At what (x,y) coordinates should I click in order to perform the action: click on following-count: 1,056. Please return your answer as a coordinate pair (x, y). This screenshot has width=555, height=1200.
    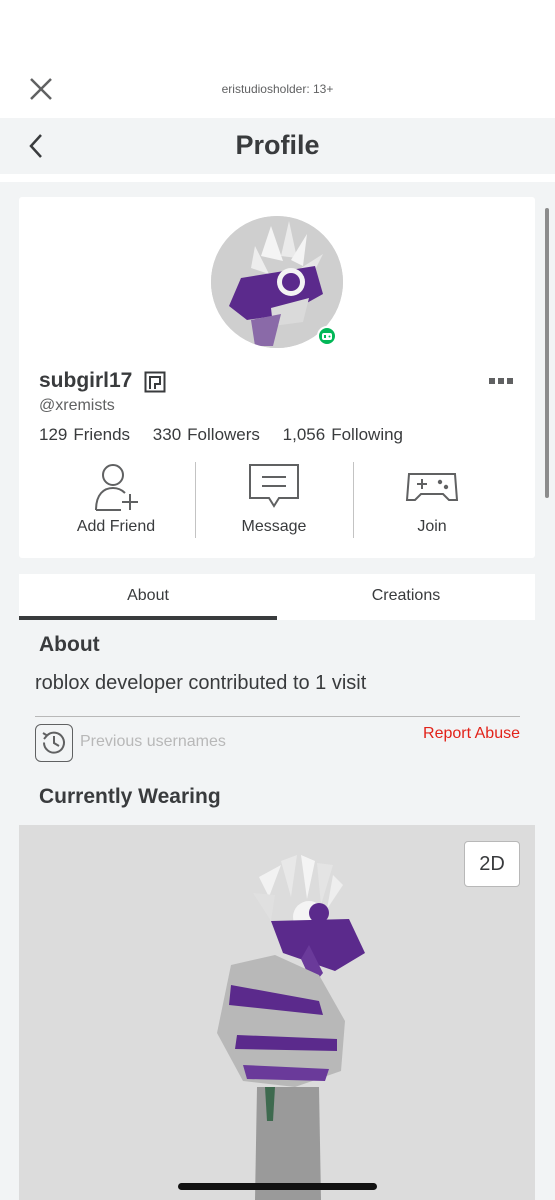
    Looking at the image, I should click on (304, 434).